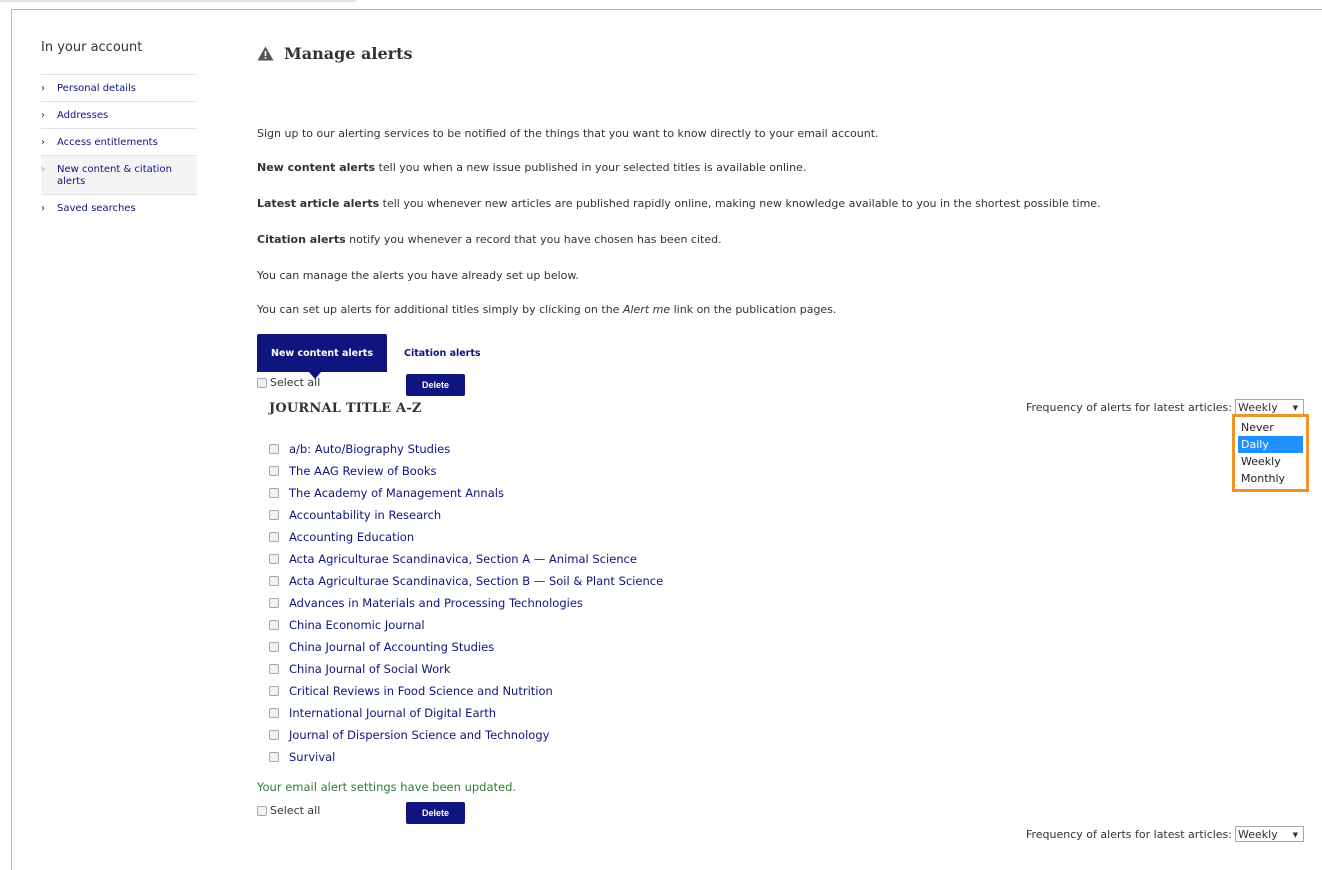  I want to click on journal-title: Accounting Education, so click(351, 537).